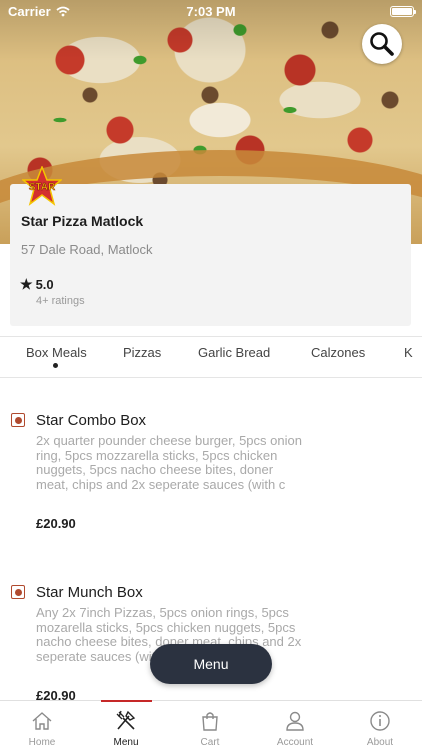 This screenshot has height=750, width=422. What do you see at coordinates (87, 249) in the screenshot?
I see `restaurant-address: 57 Dale Road, Matlock` at bounding box center [87, 249].